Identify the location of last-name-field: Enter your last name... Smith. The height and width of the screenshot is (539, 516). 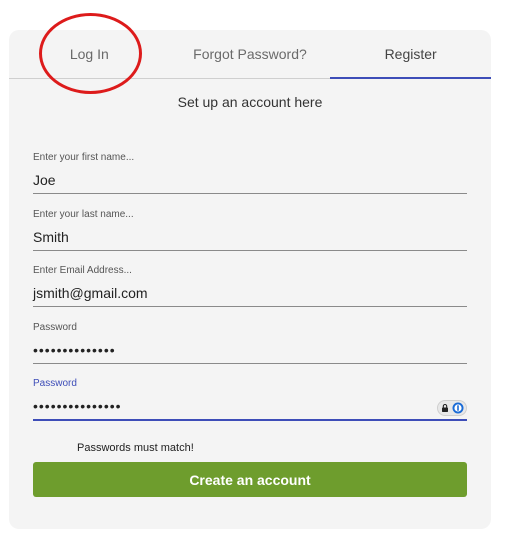
(250, 230).